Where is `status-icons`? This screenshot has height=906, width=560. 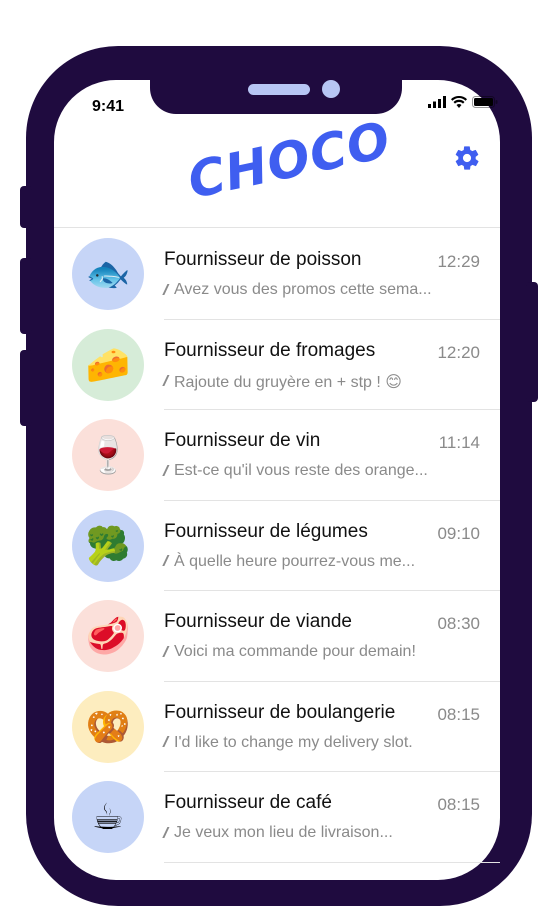 status-icons is located at coordinates (463, 102).